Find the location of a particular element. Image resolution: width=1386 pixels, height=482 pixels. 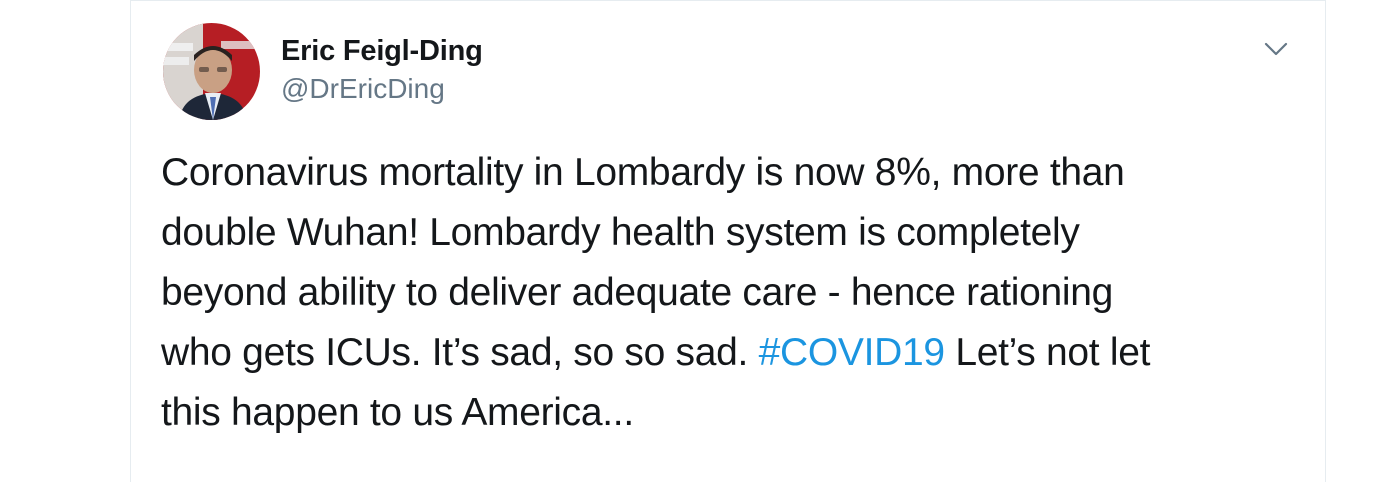

tweet-text-segment: Let’s not let is located at coordinates (1047, 352).